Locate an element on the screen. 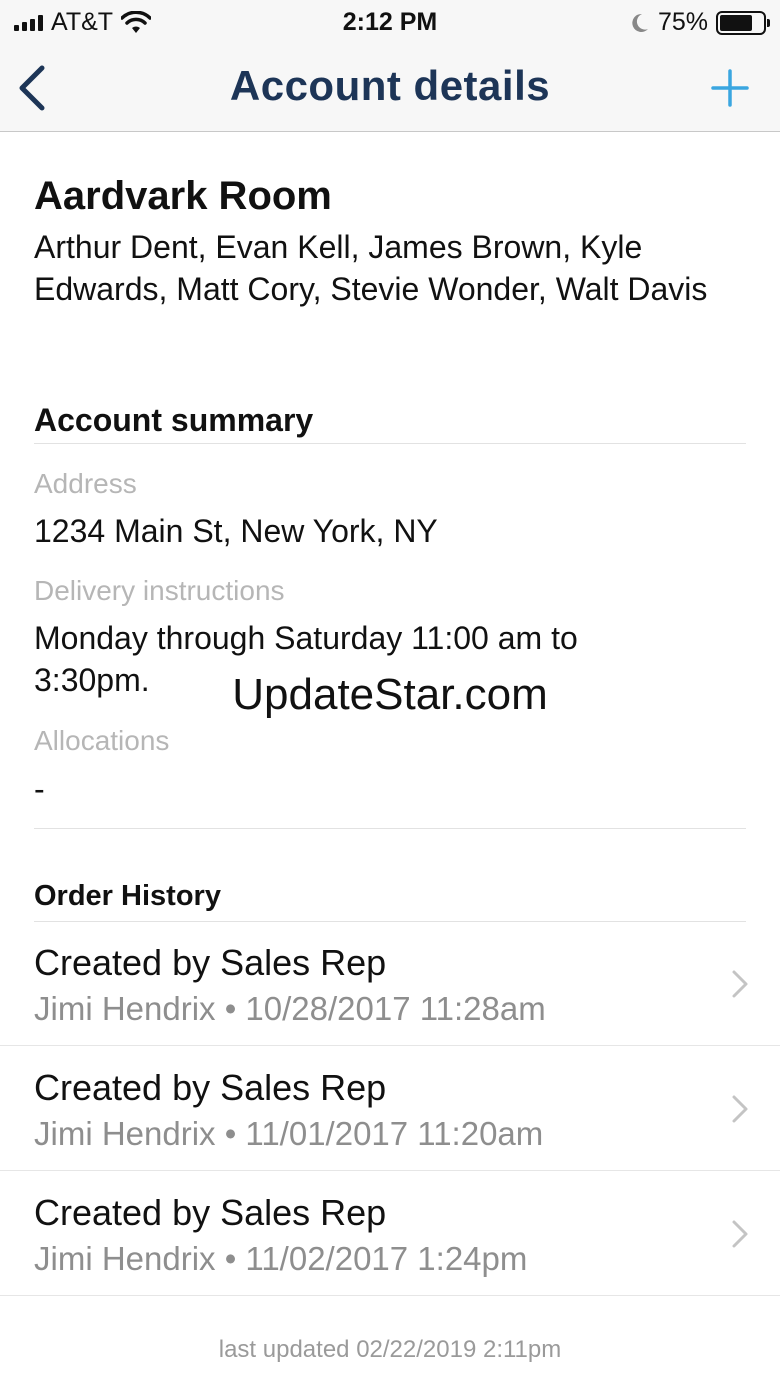 The height and width of the screenshot is (1387, 780). plus-icon is located at coordinates (730, 88).